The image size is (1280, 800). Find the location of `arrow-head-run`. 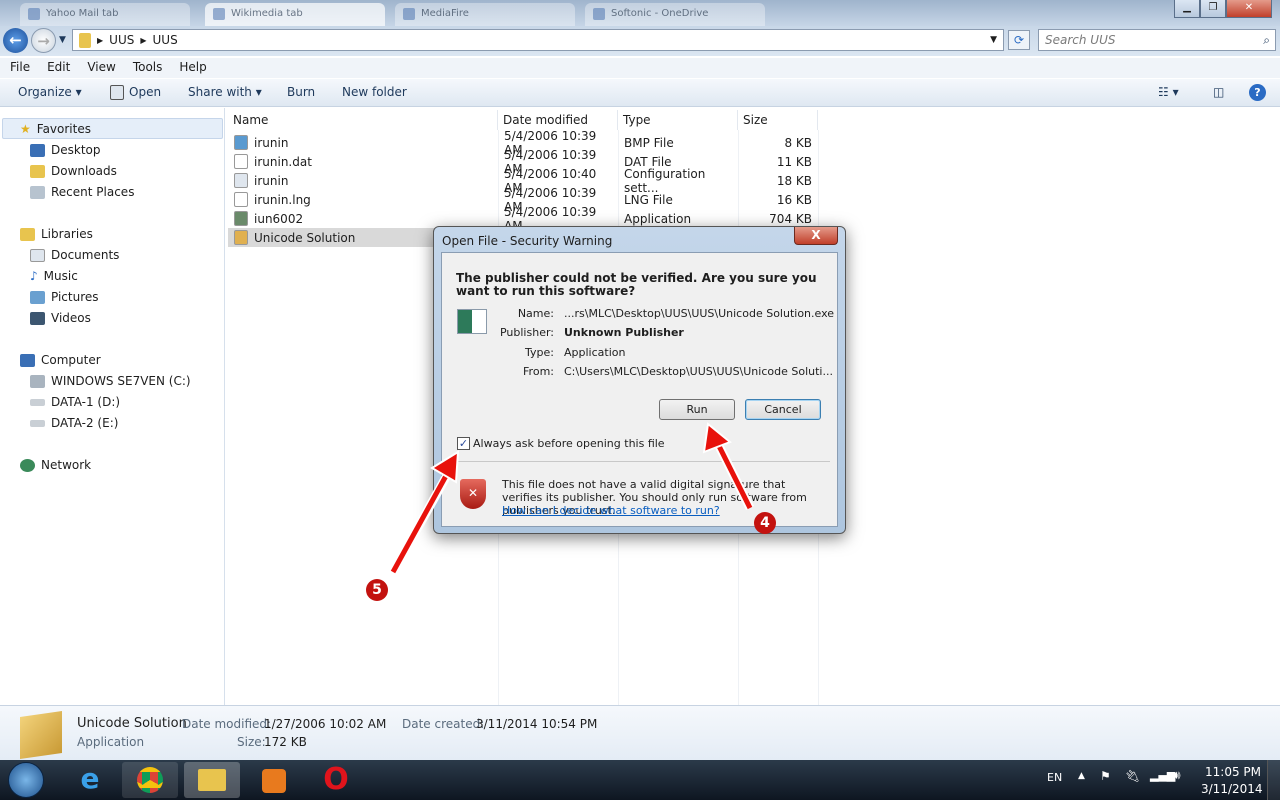

arrow-head-run is located at coordinates (717, 438).